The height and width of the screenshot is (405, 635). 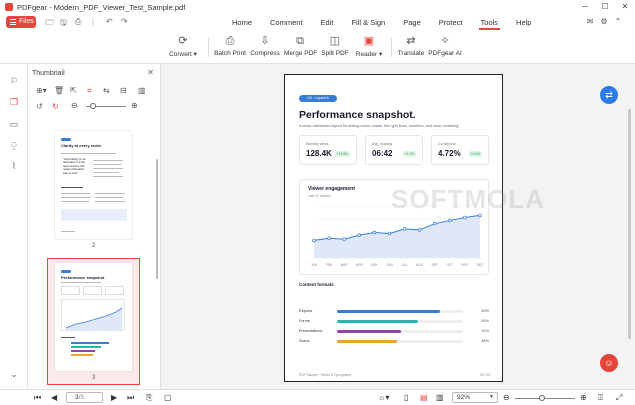 I want to click on chart-tick-label: NOV, so click(x=465, y=265).